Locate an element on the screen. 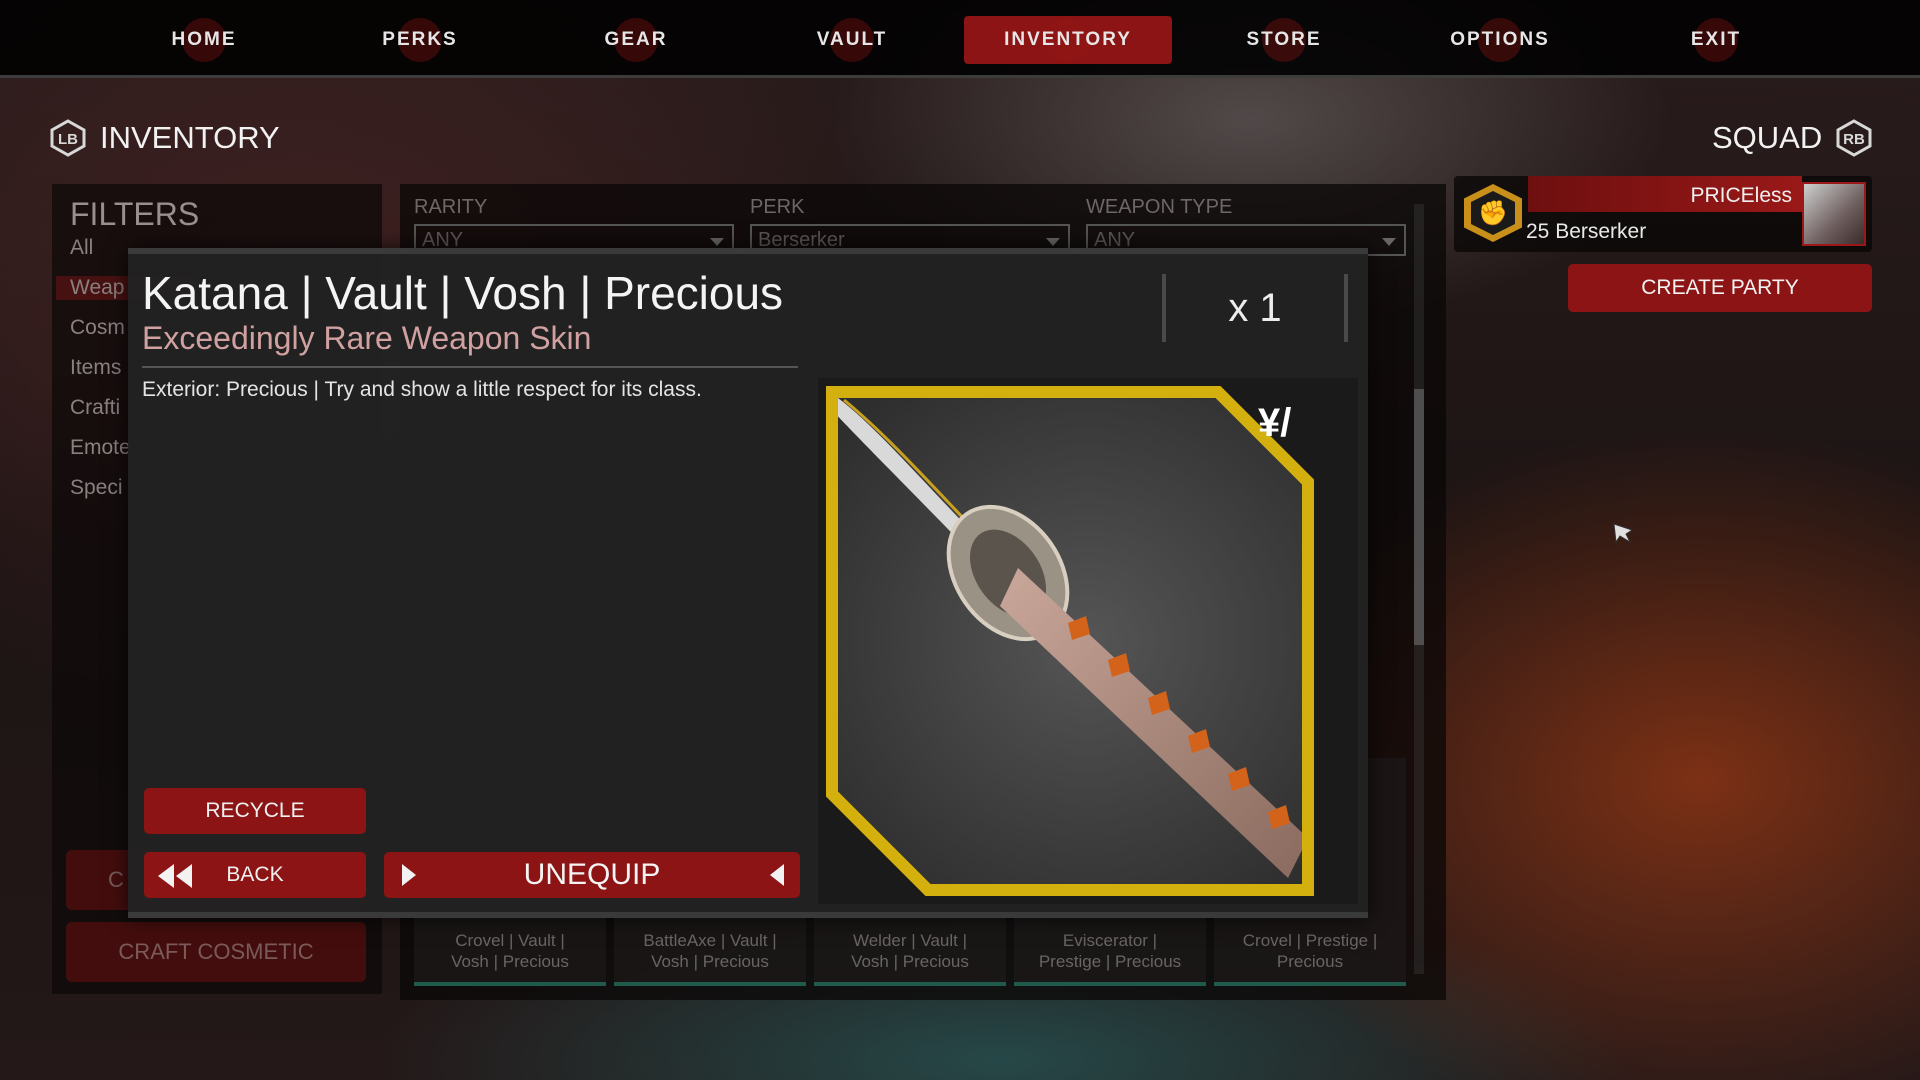 This screenshot has height=1080, width=1920. nav-gear: GEAR is located at coordinates (636, 40).